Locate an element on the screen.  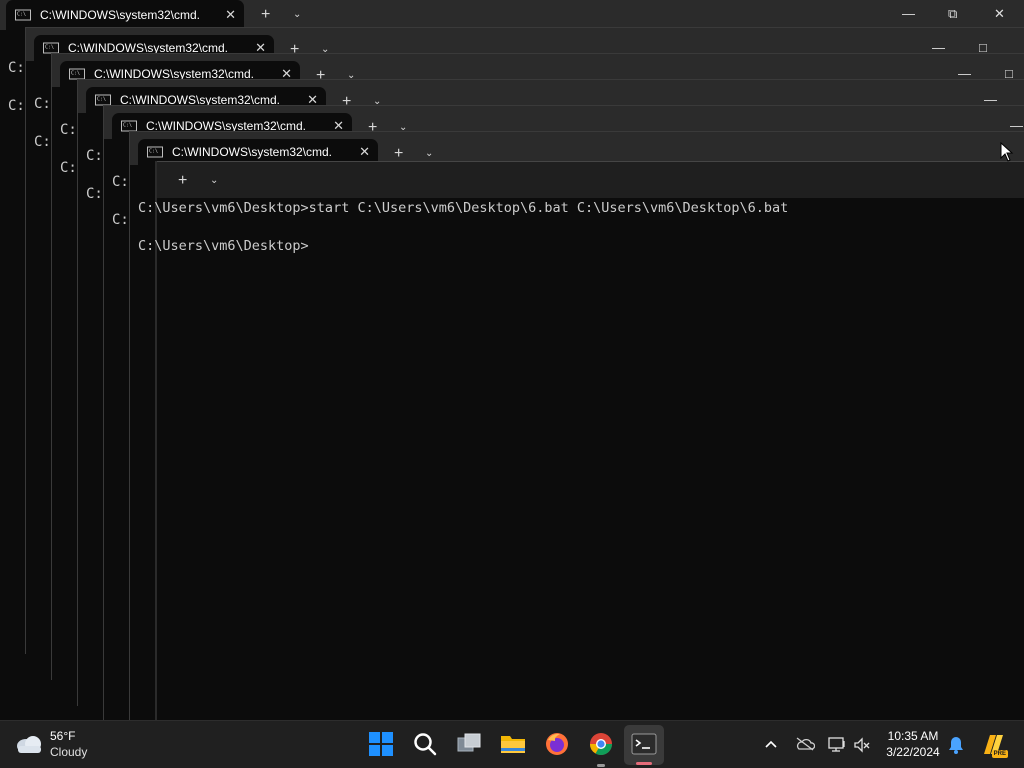
search-icon is located at coordinates (425, 744).